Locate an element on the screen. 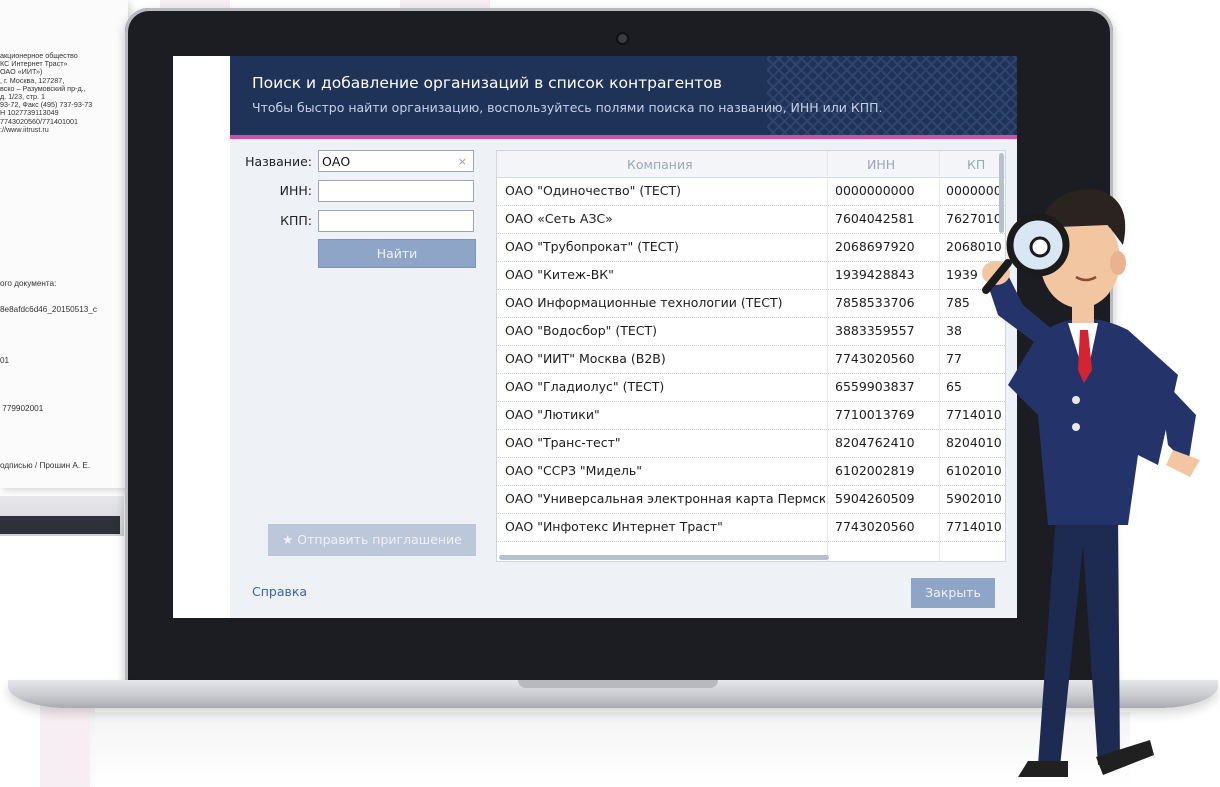  company-cell: ОАО "Трубопрокат" (ТЕСТ) is located at coordinates (592, 246).